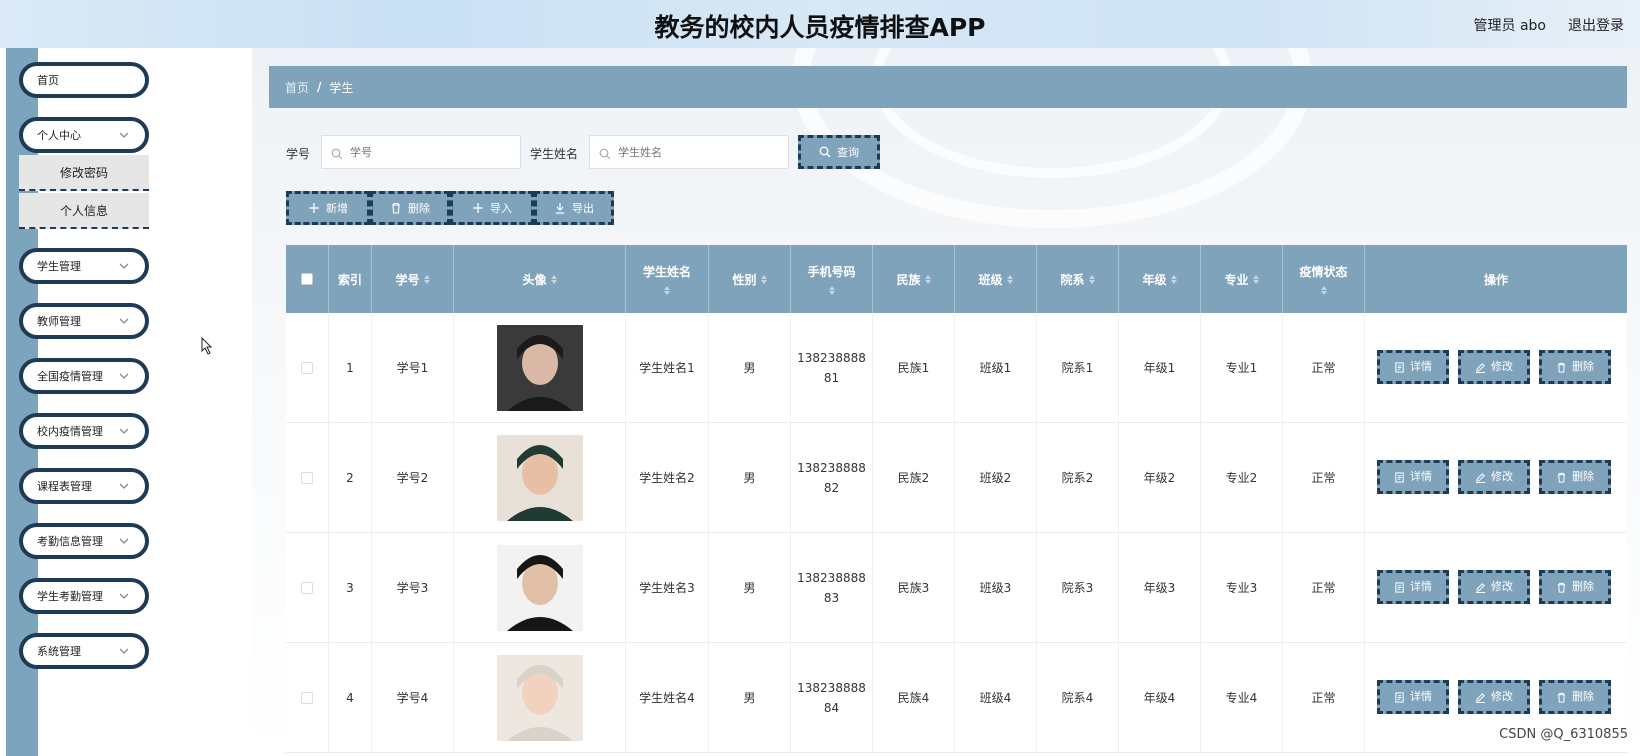  Describe the element at coordinates (832, 698) in the screenshot. I see `cell-phone: 138238888 84` at that location.